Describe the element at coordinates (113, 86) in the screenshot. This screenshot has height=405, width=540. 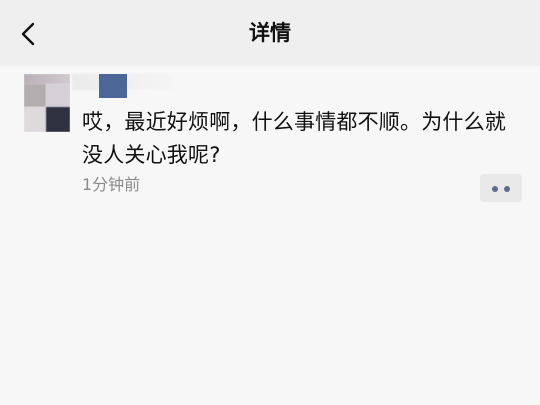
I see `blurred-username-block` at that location.